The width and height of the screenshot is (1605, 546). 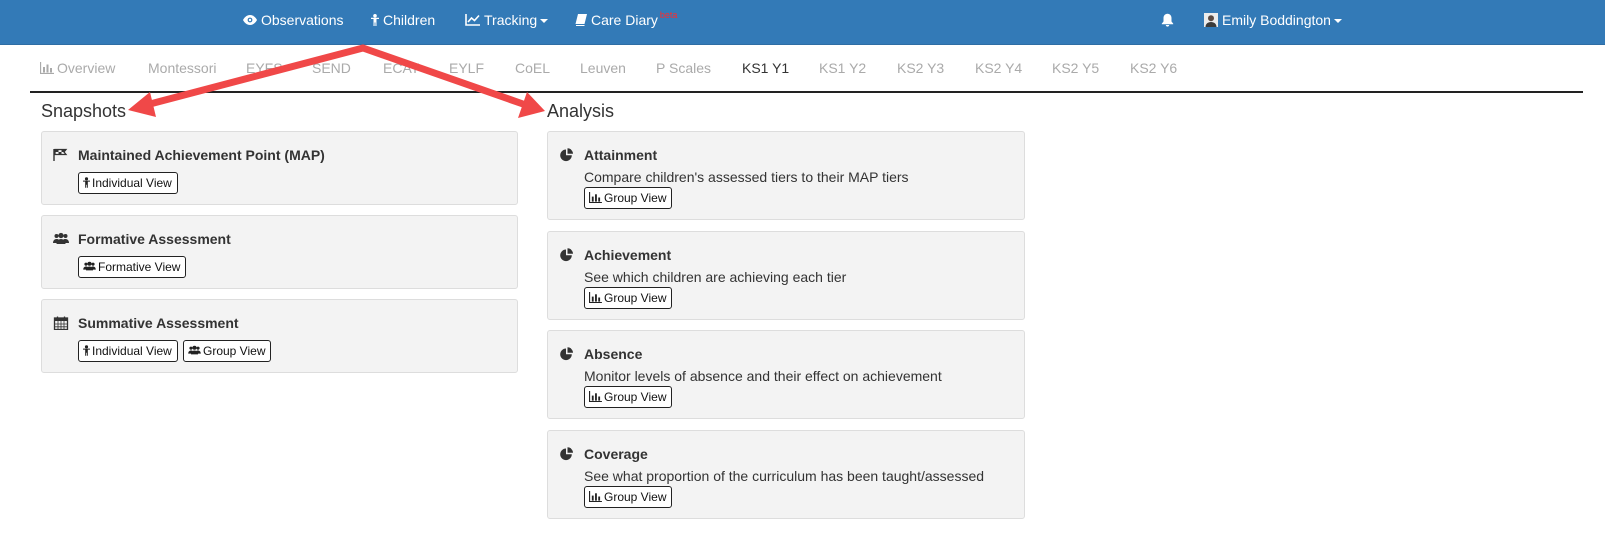 What do you see at coordinates (158, 323) in the screenshot?
I see `card-title: Summative Assessment` at bounding box center [158, 323].